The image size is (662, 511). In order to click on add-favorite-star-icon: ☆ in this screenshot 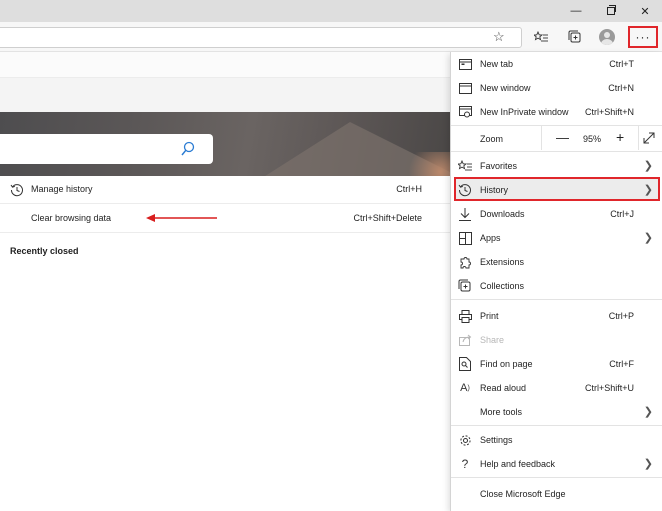, I will do `click(499, 37)`.